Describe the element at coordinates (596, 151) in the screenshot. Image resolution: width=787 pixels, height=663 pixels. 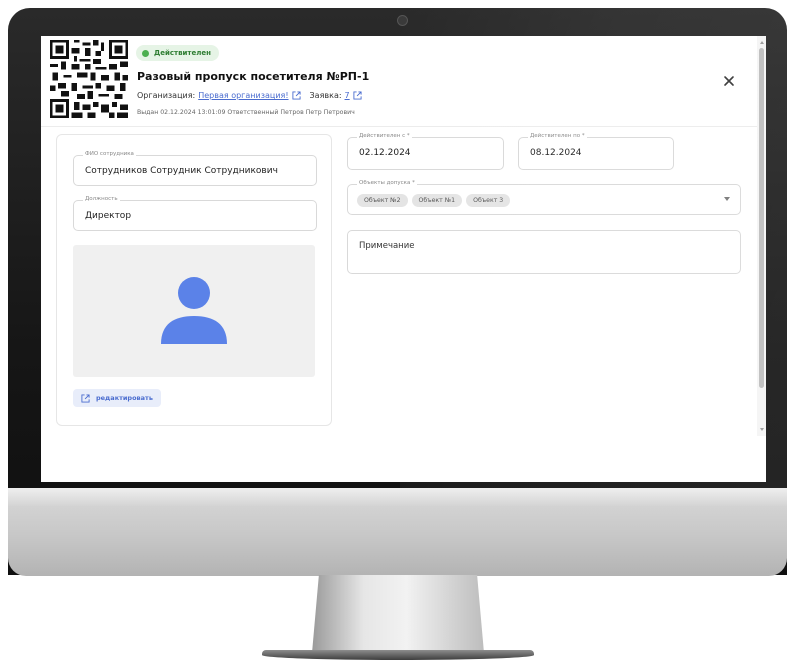
I see `valid-to-field: Действителен по * 08.12.2024` at that location.